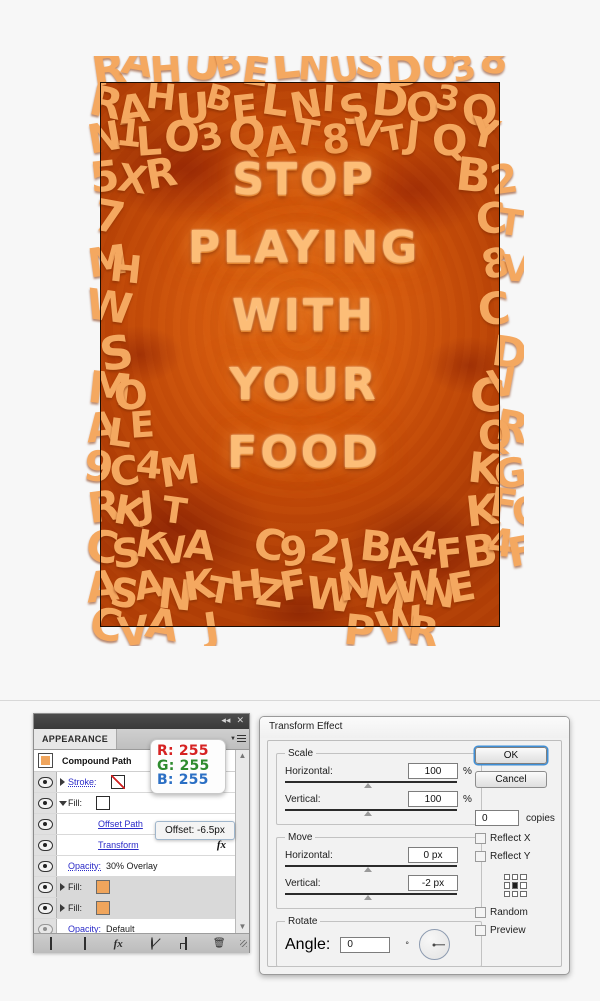  I want to click on preview-row: Preview, so click(515, 930).